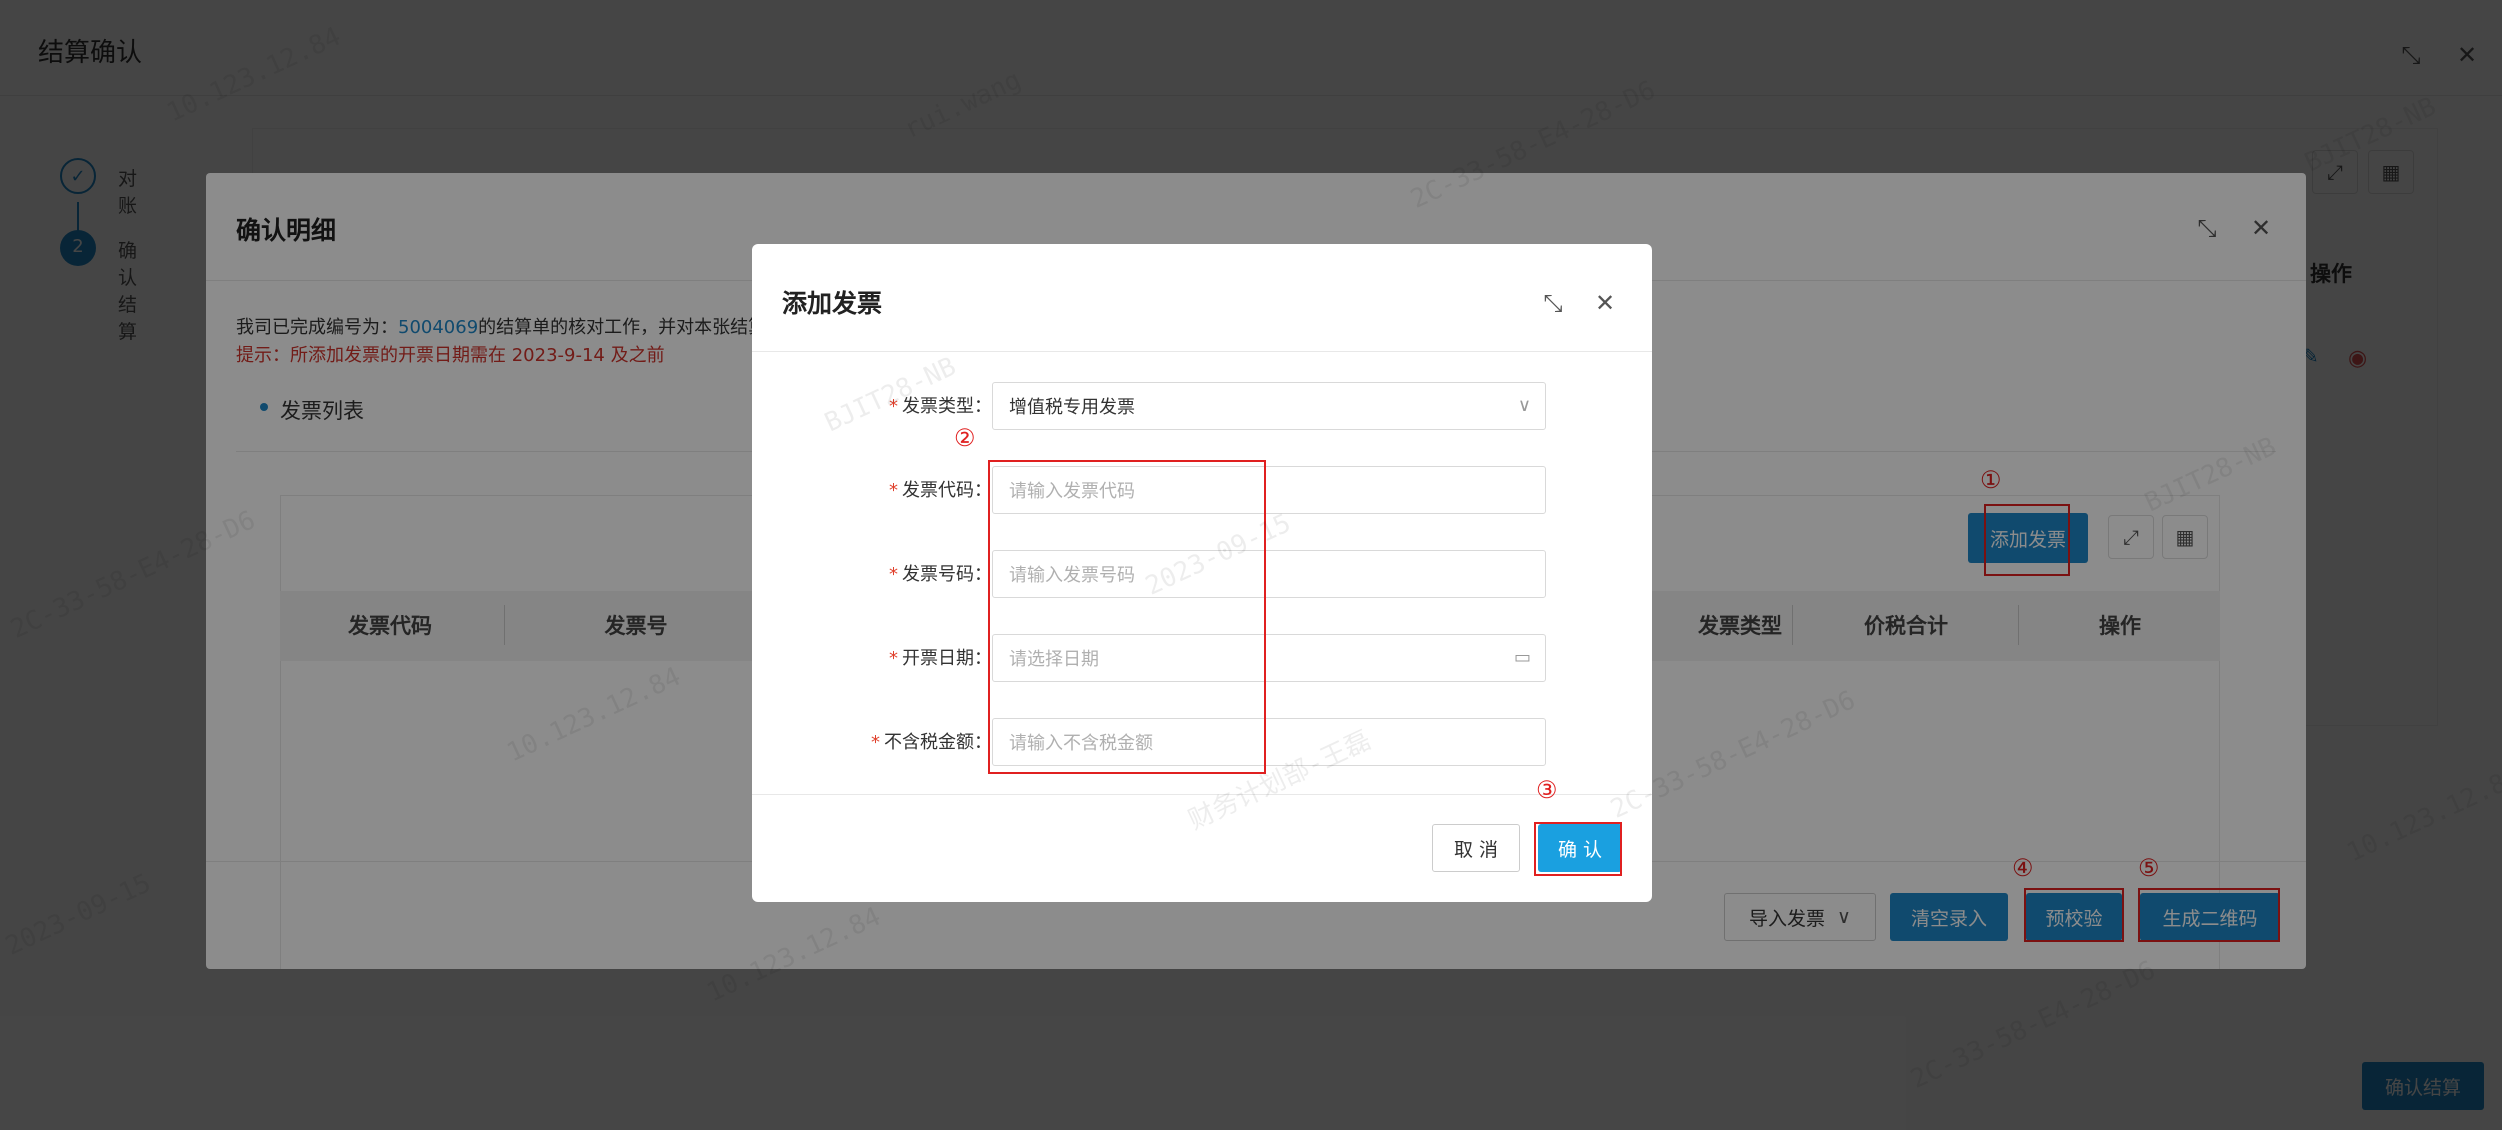  What do you see at coordinates (1547, 790) in the screenshot?
I see `annotation-3: ③` at bounding box center [1547, 790].